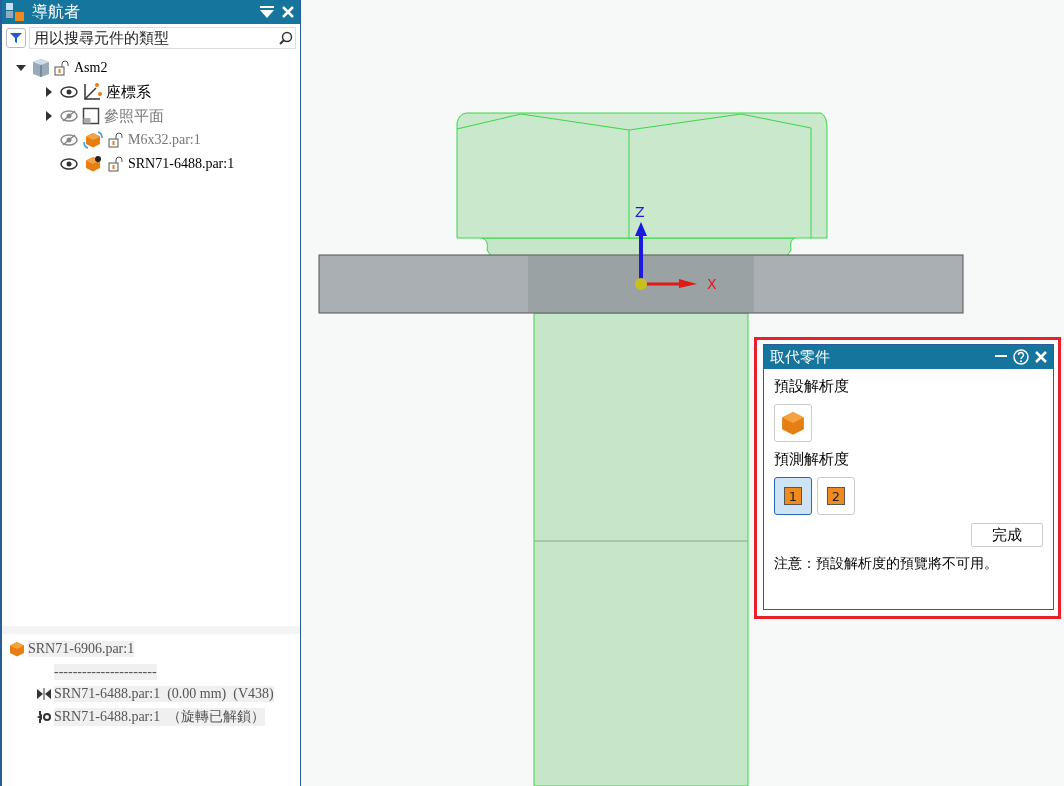  I want to click on relationship-item: SRN71-6488.par:1 （旋轉已解鎖）, so click(160, 717).